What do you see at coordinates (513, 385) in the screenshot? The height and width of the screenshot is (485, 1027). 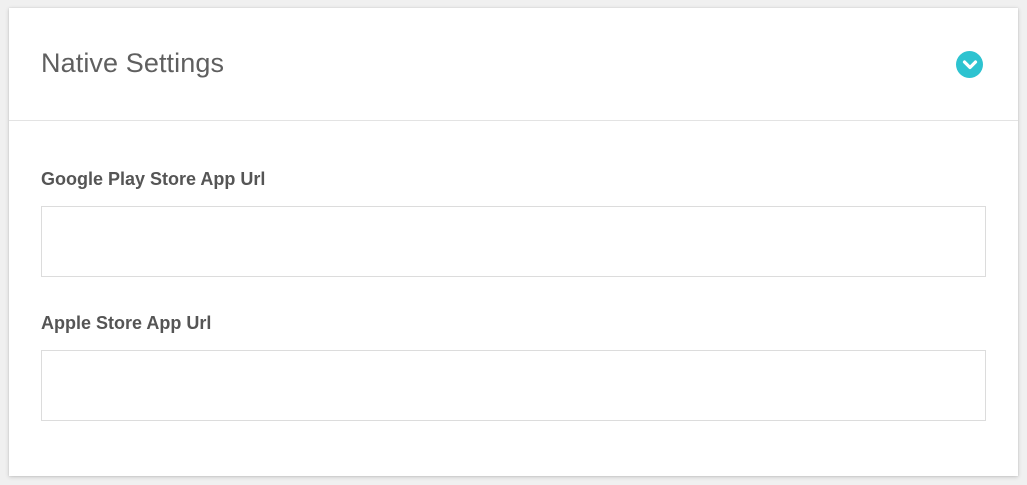 I see `apple-store-url-input` at bounding box center [513, 385].